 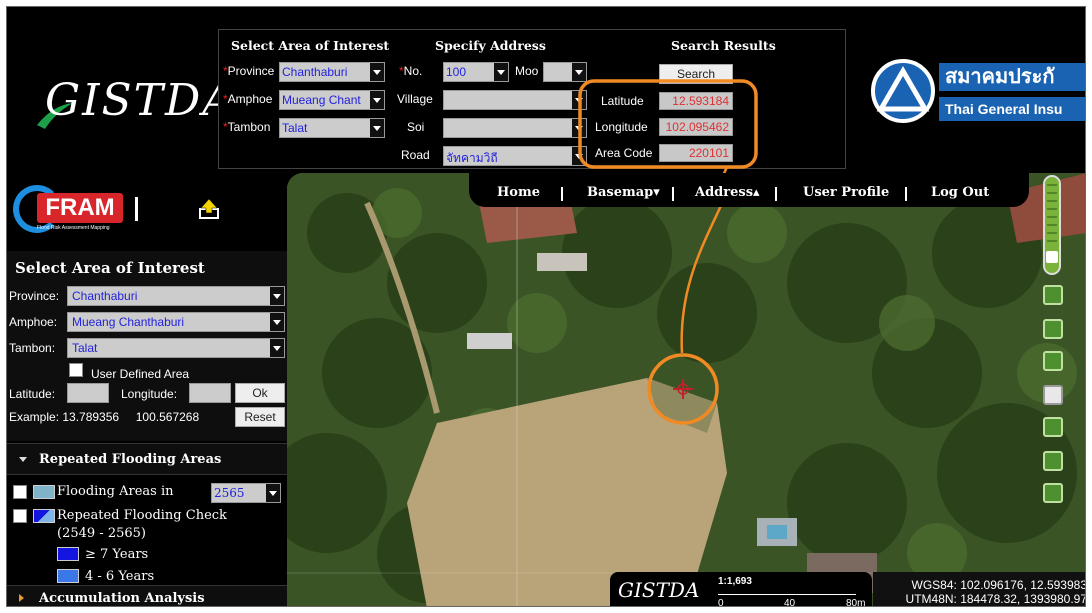 What do you see at coordinates (621, 127) in the screenshot?
I see `longitude-label: Longitude` at bounding box center [621, 127].